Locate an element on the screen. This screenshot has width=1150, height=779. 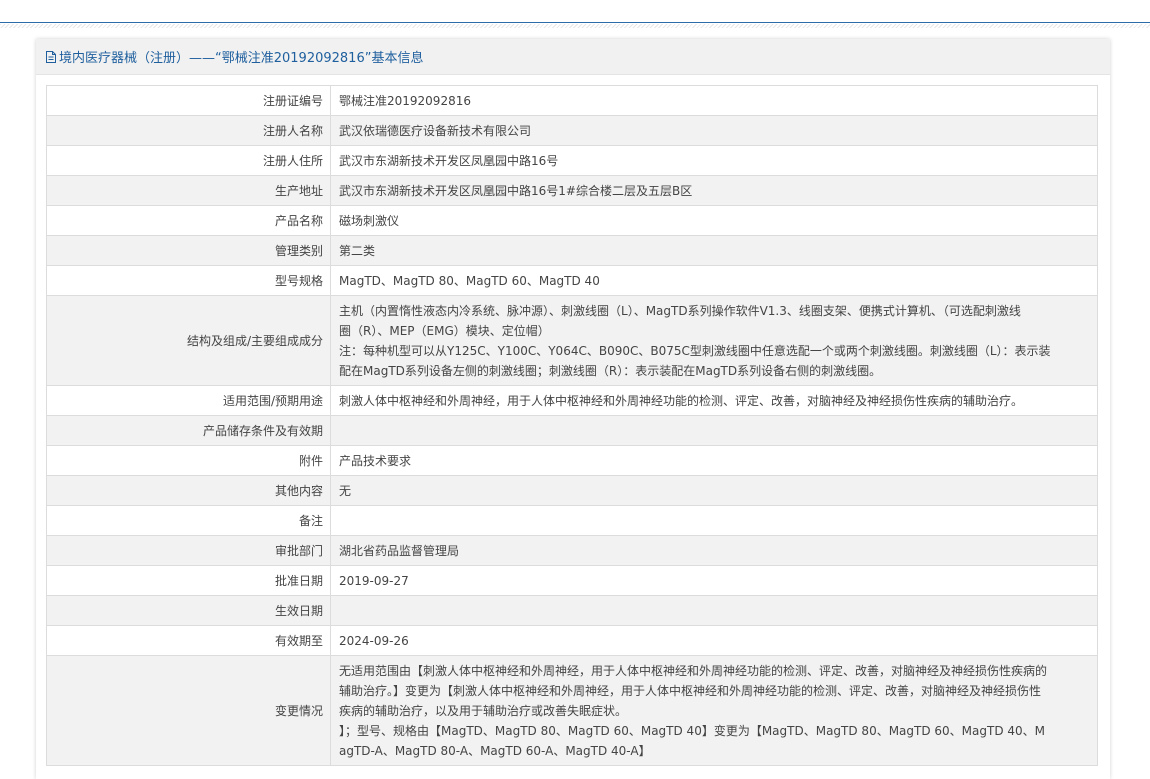
table-row: 有效期至 2024-09-26 is located at coordinates (572, 640).